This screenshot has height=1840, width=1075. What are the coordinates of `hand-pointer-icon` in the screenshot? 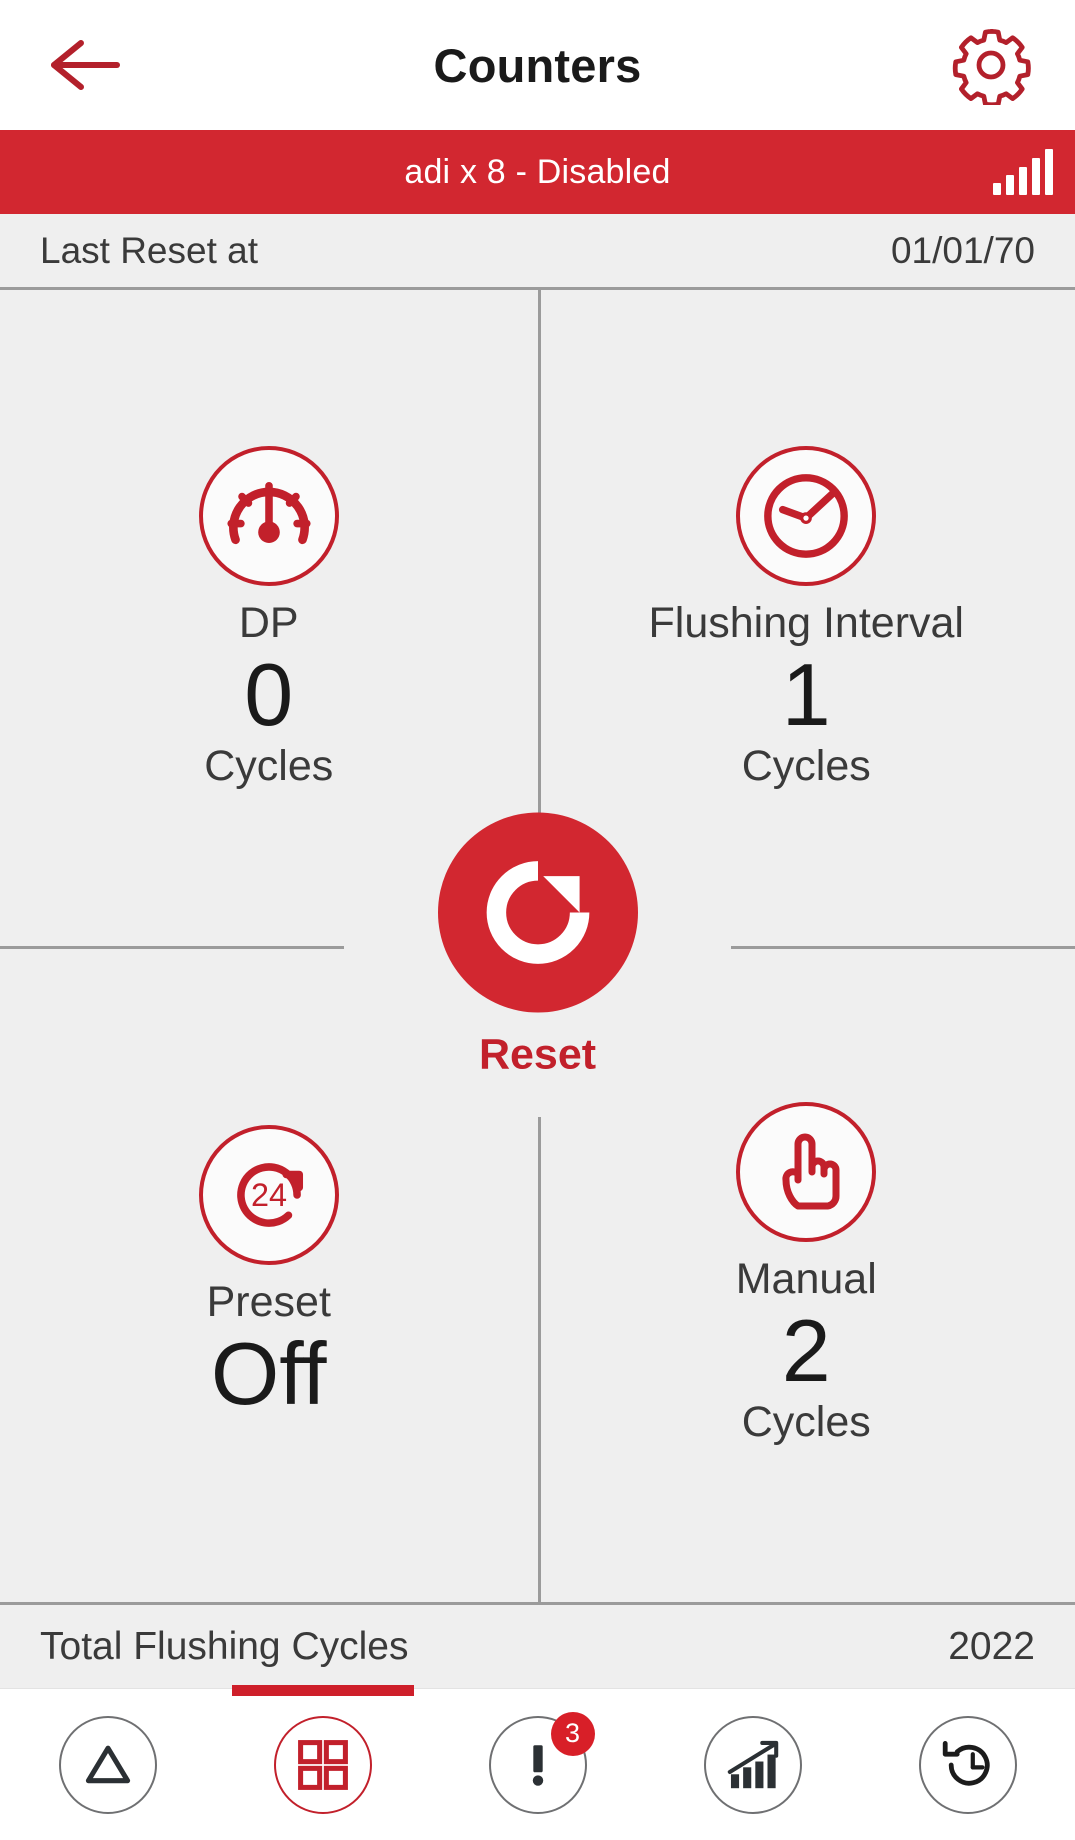 It's located at (811, 1171).